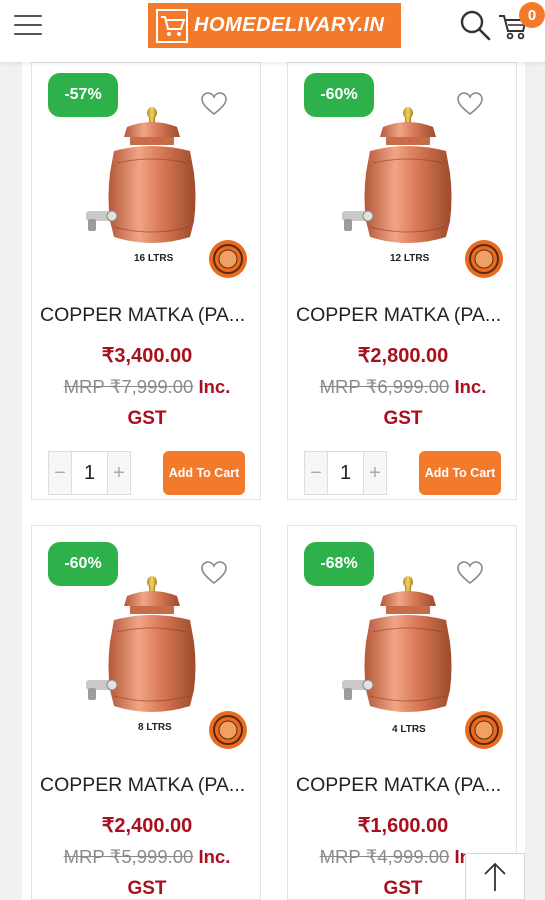 The image size is (545, 900). What do you see at coordinates (172, 25) in the screenshot?
I see `logo-cart-icon` at bounding box center [172, 25].